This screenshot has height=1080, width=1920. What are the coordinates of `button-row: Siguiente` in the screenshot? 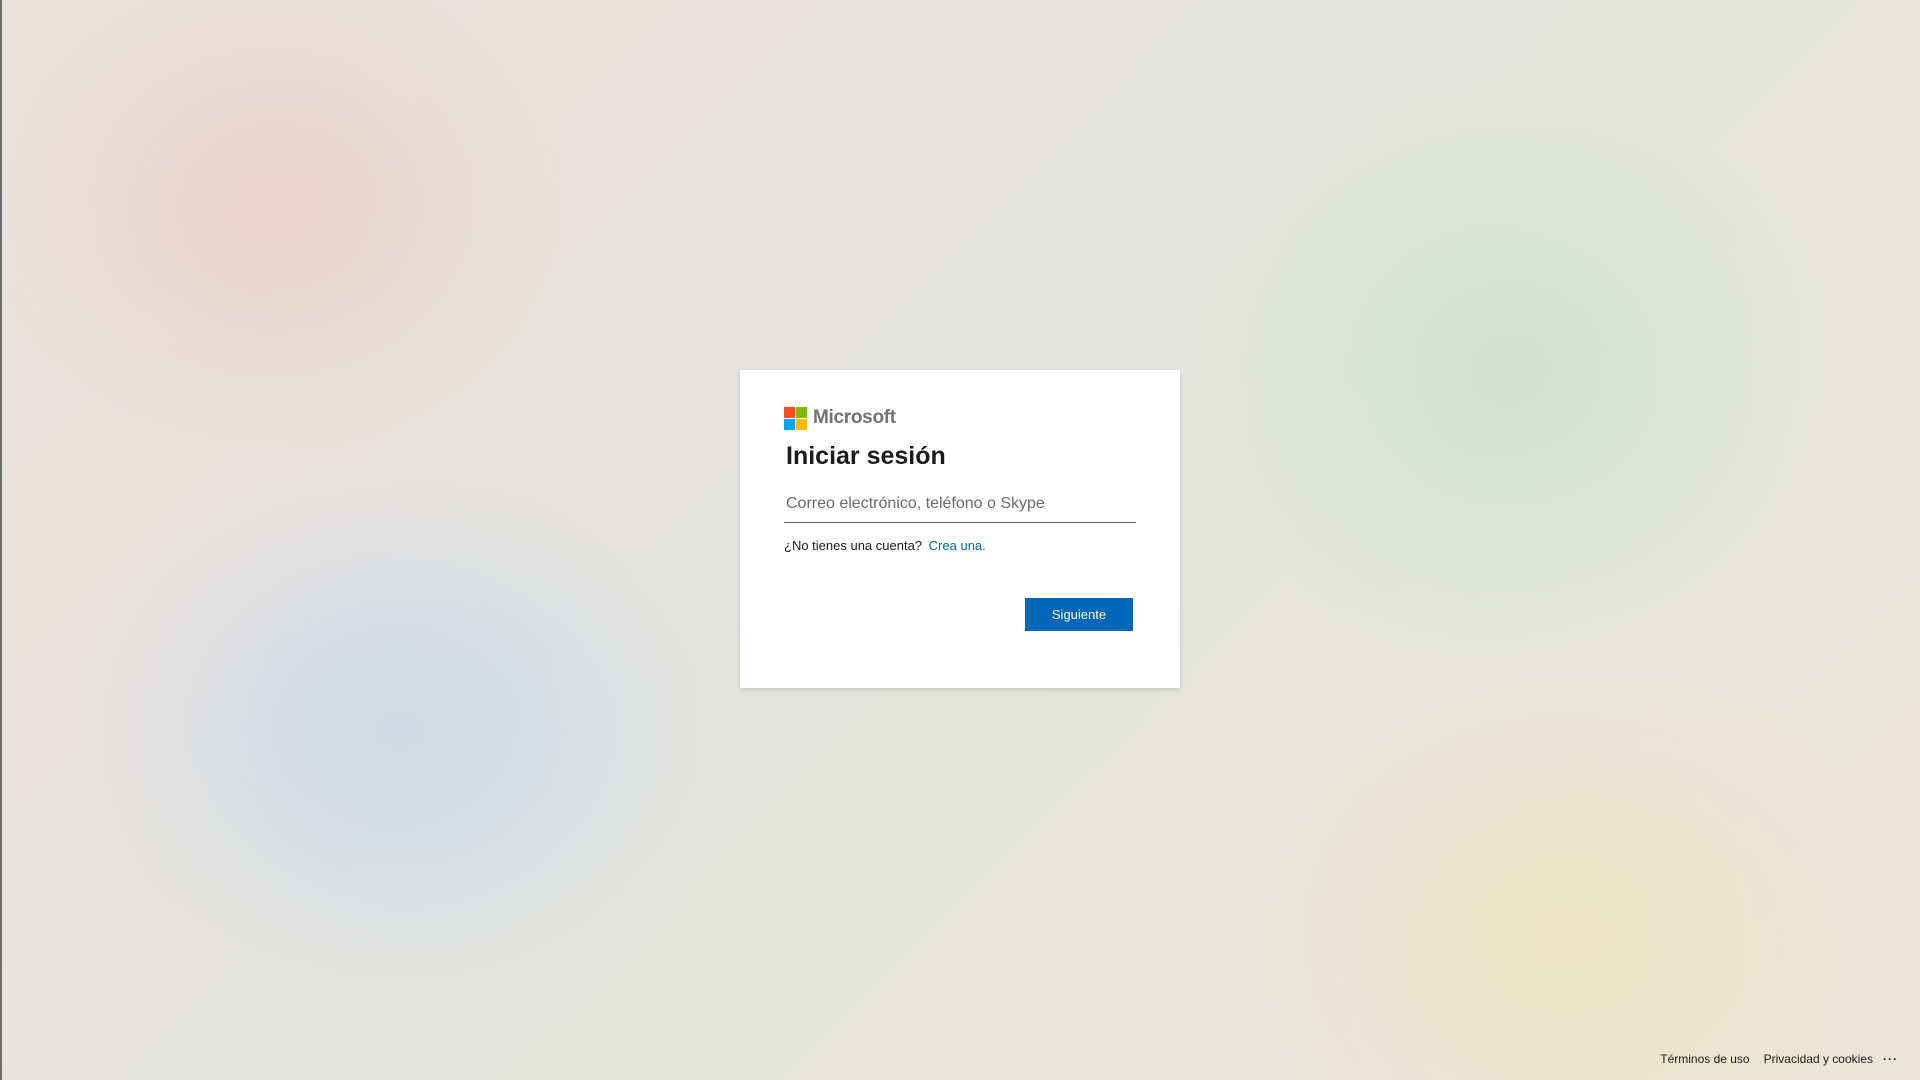 It's located at (1079, 614).